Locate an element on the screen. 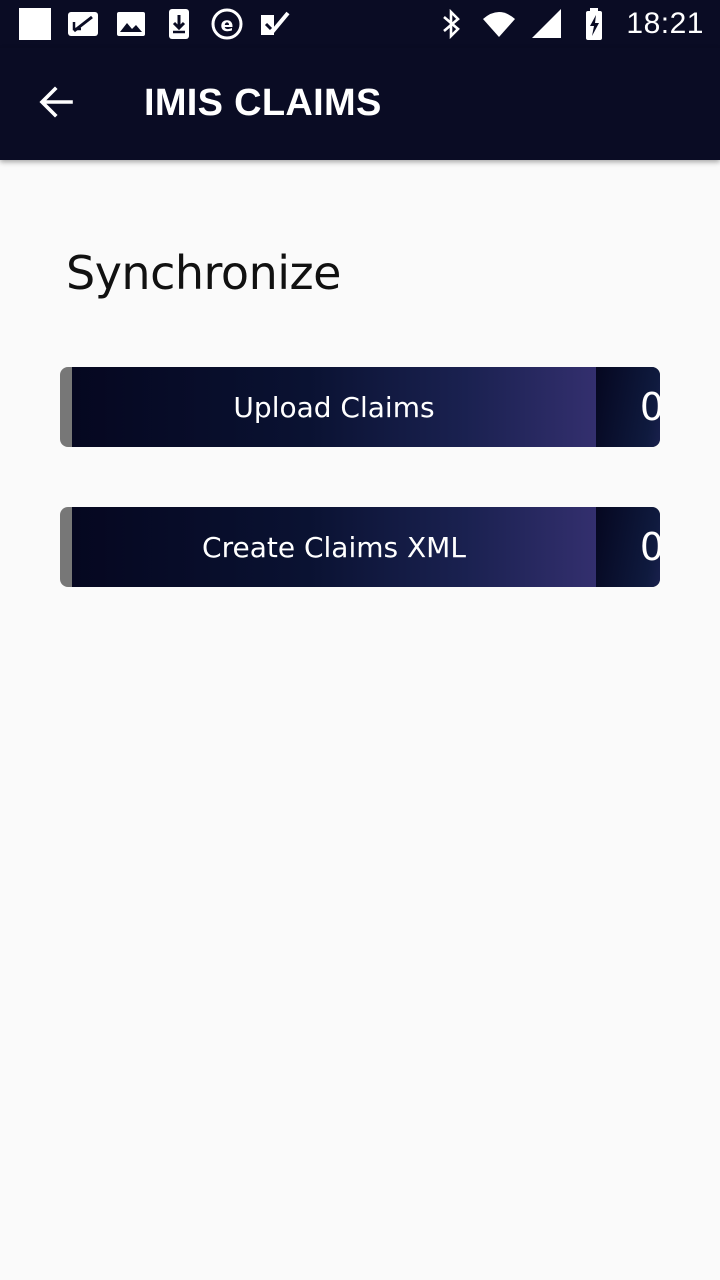  square-notification-icon is located at coordinates (35, 24).